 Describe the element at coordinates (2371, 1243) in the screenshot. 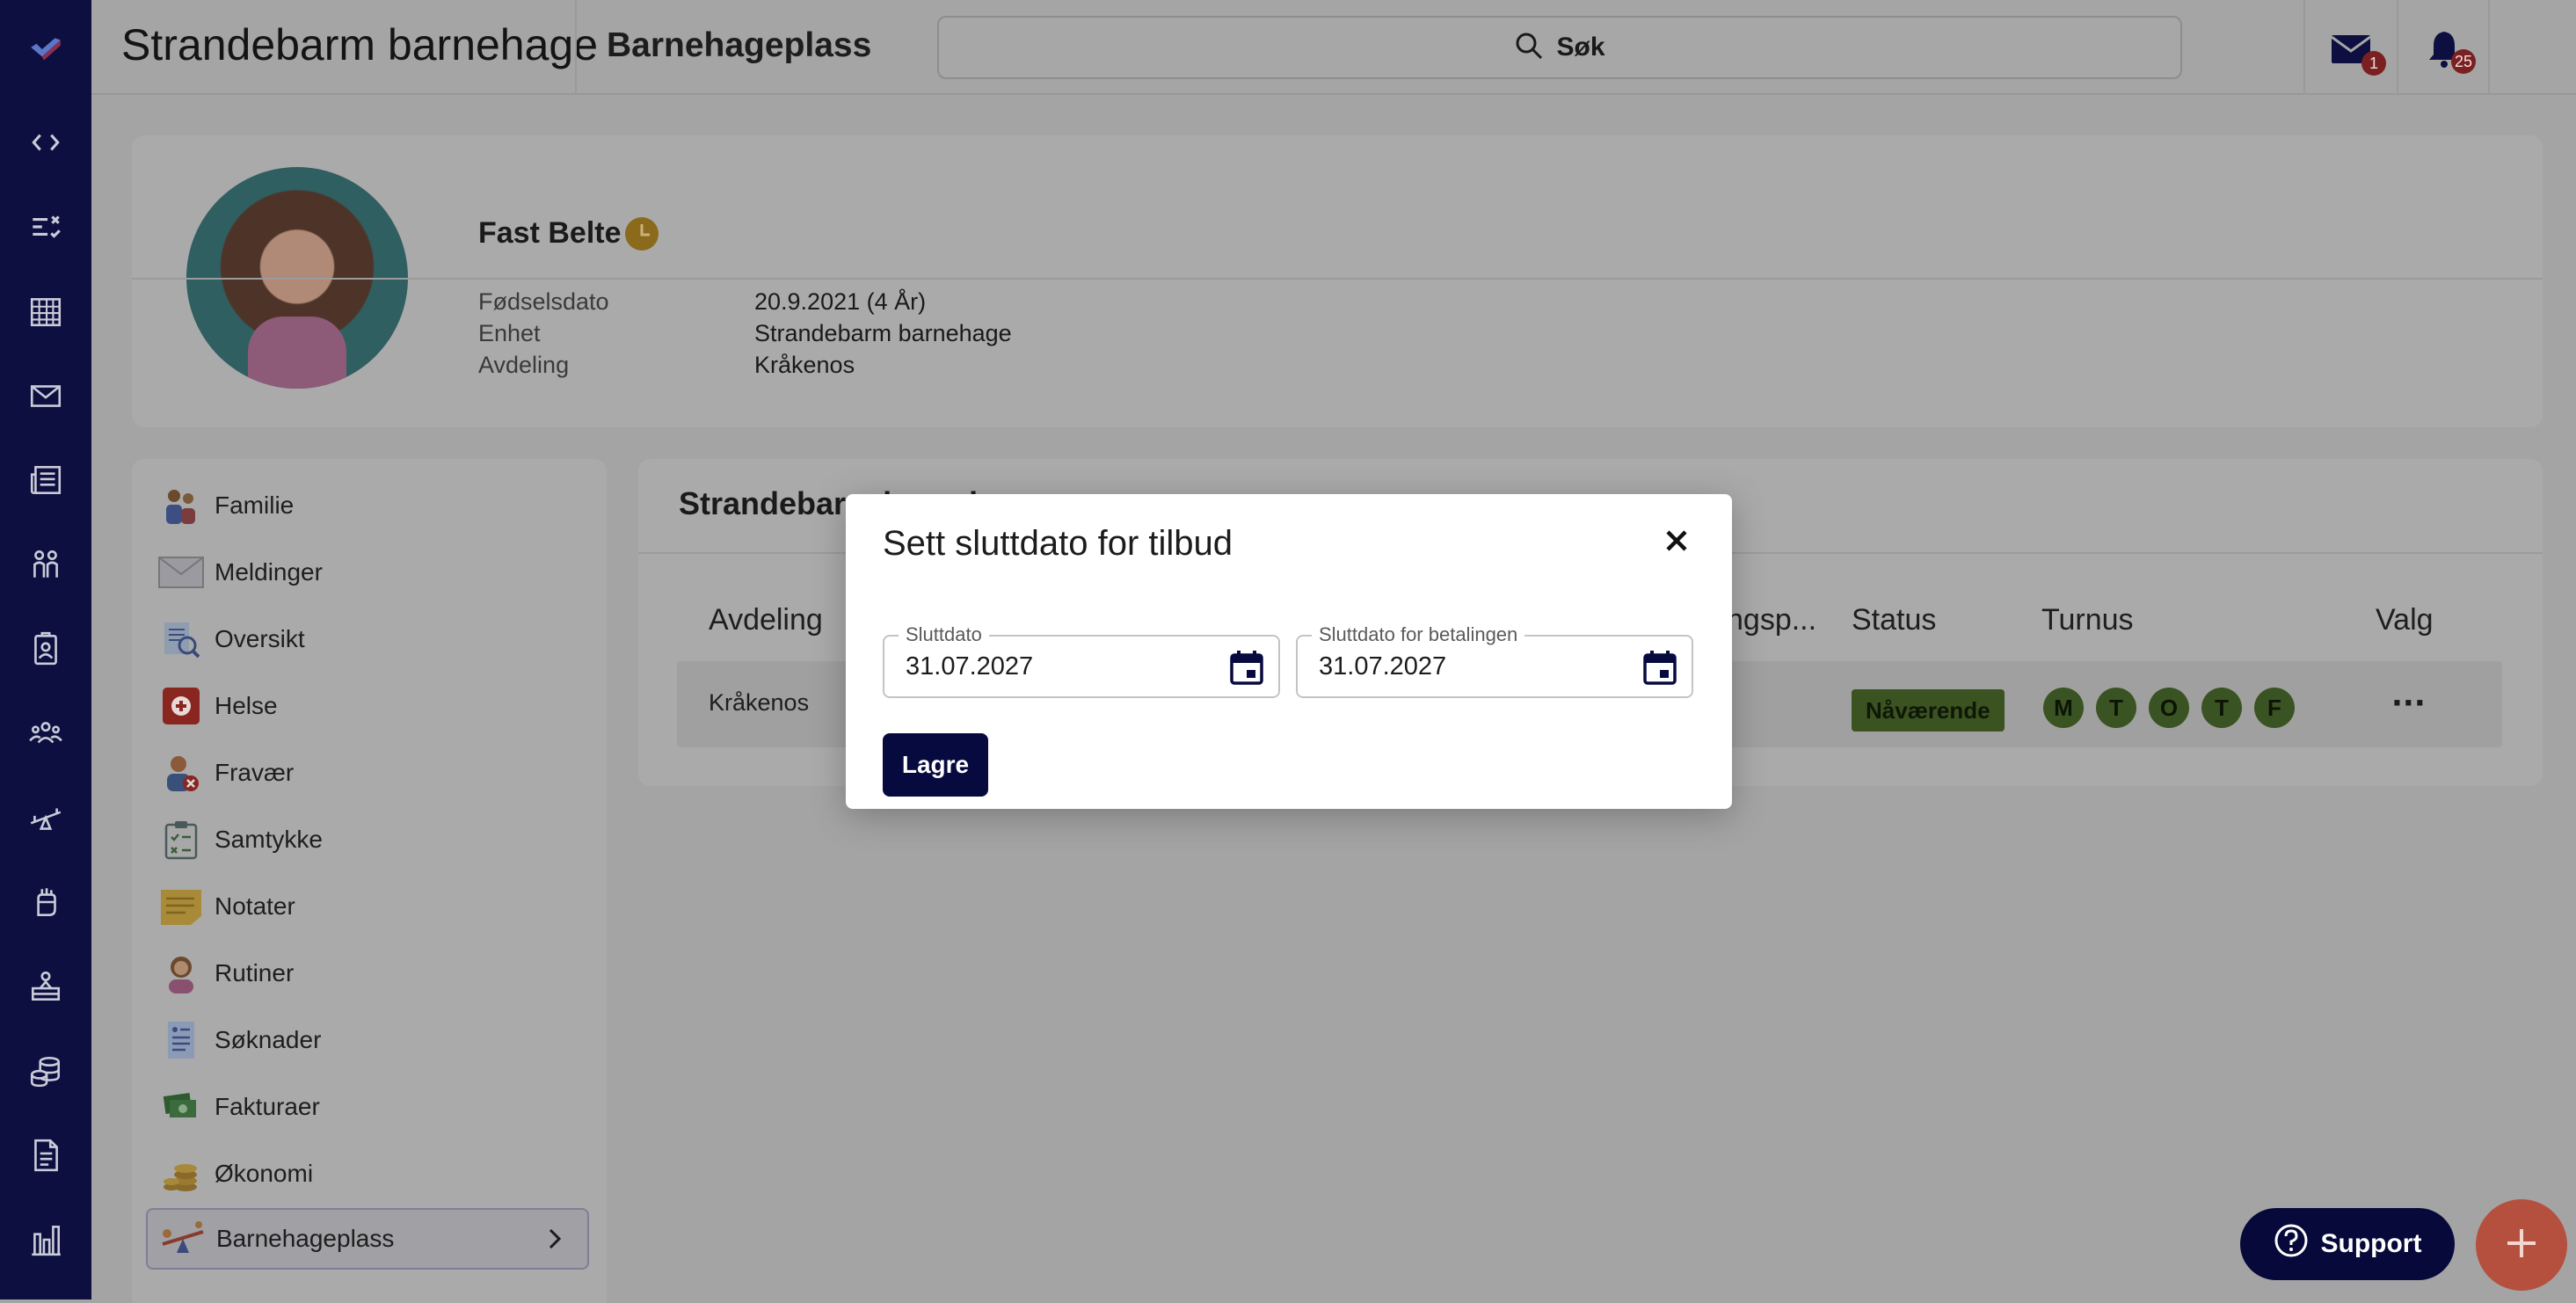

I see `support-label: Support` at that location.